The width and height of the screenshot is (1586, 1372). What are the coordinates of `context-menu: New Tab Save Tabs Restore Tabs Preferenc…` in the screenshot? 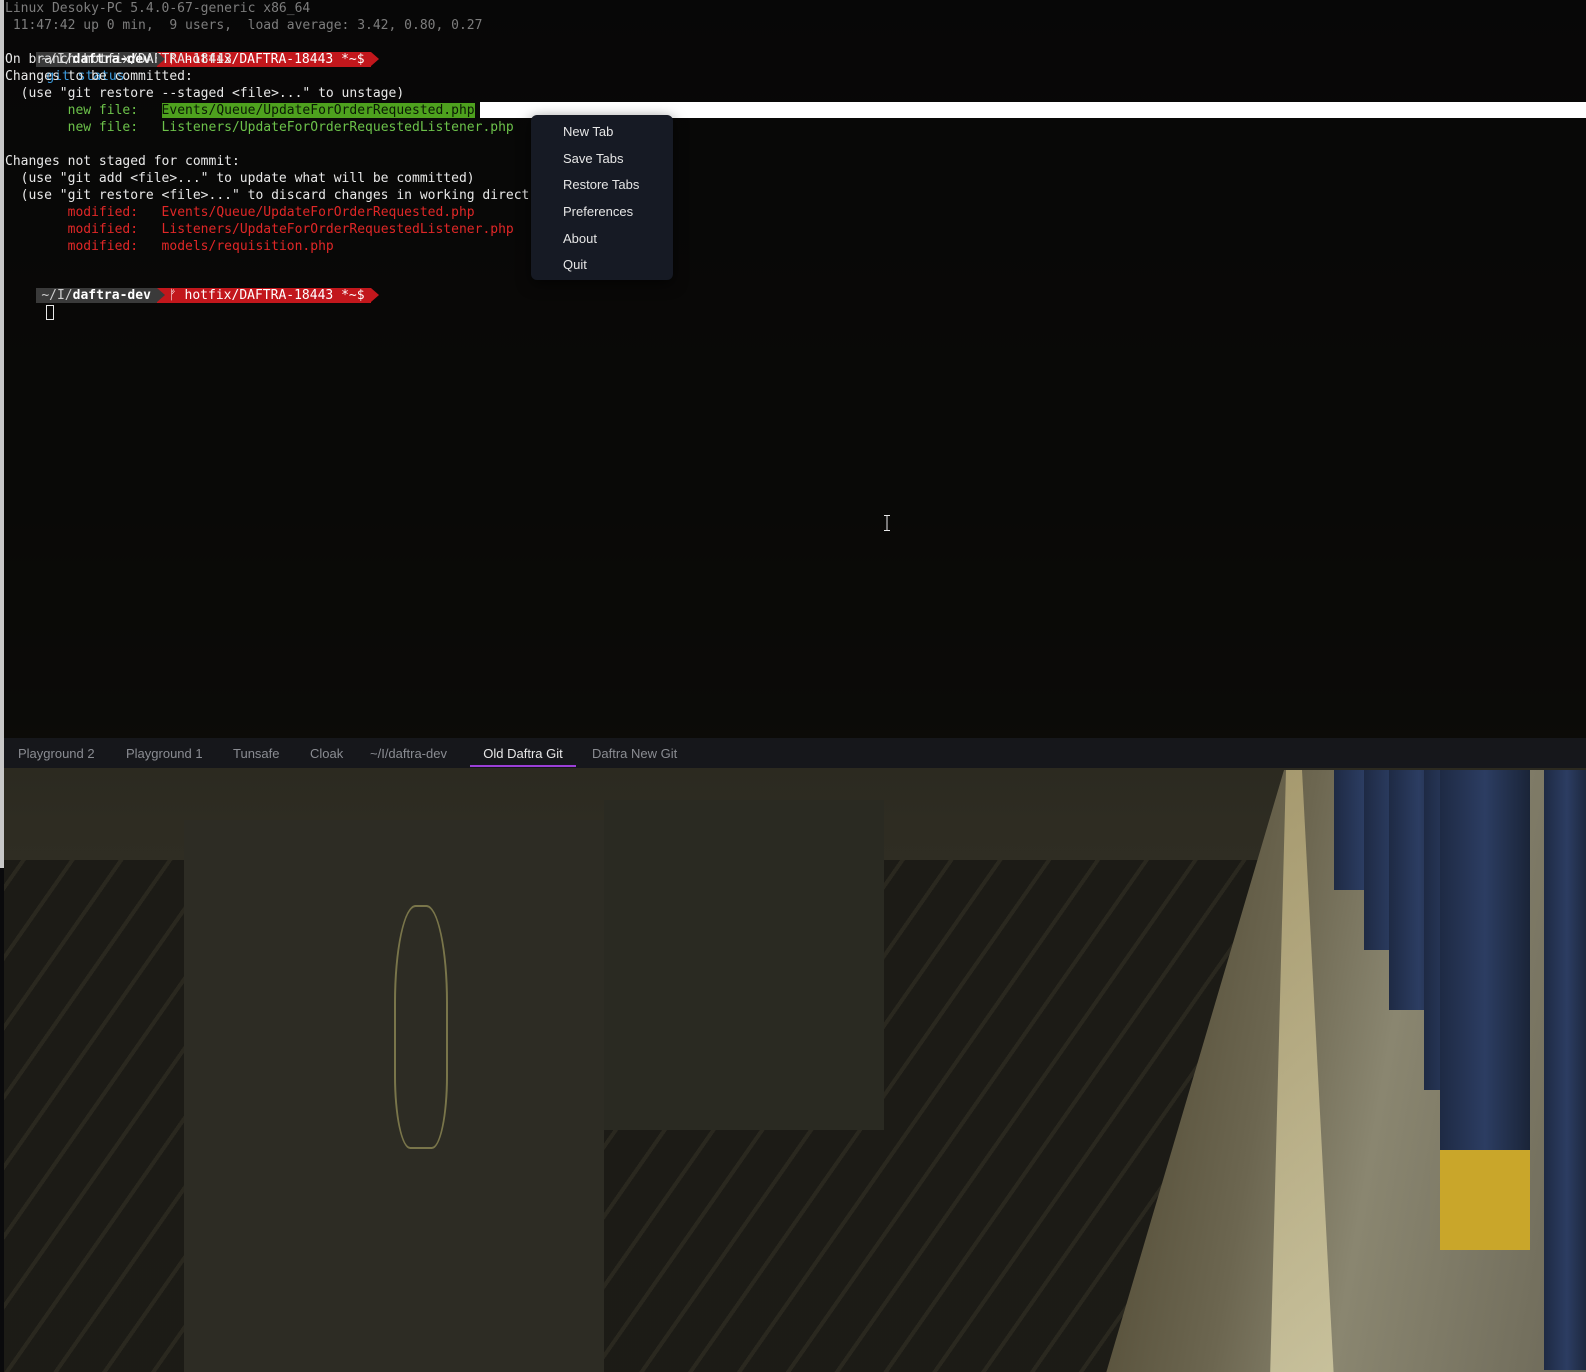 It's located at (602, 197).